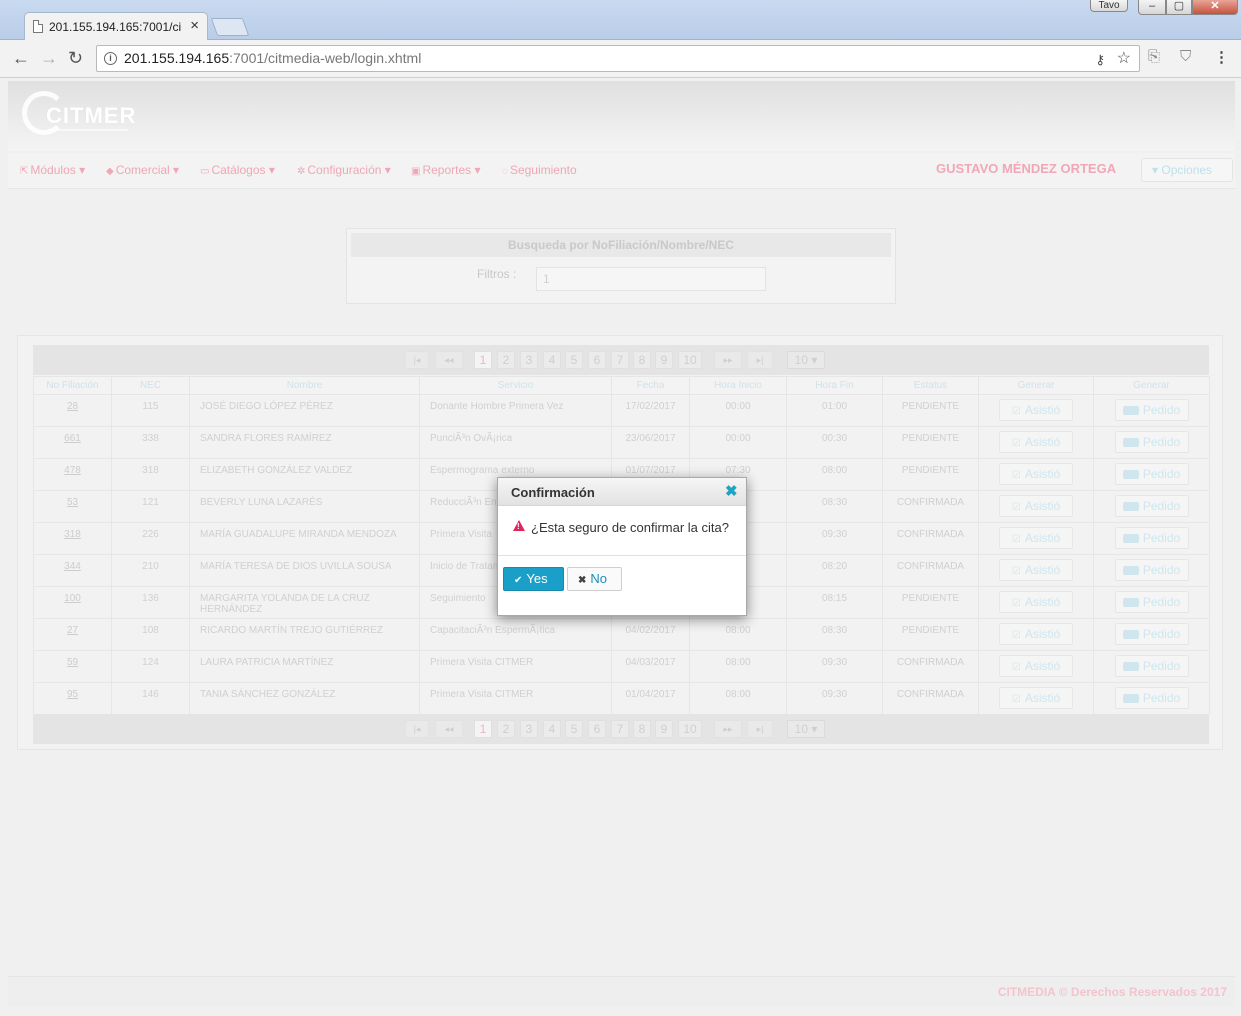 This screenshot has width=1241, height=1016. What do you see at coordinates (150, 385) in the screenshot?
I see `col-header: NEC` at bounding box center [150, 385].